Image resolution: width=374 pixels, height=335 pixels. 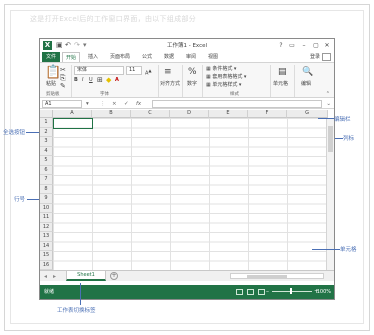 What do you see at coordinates (292, 45) in the screenshot?
I see `ribbon-display-button: ▭` at bounding box center [292, 45].